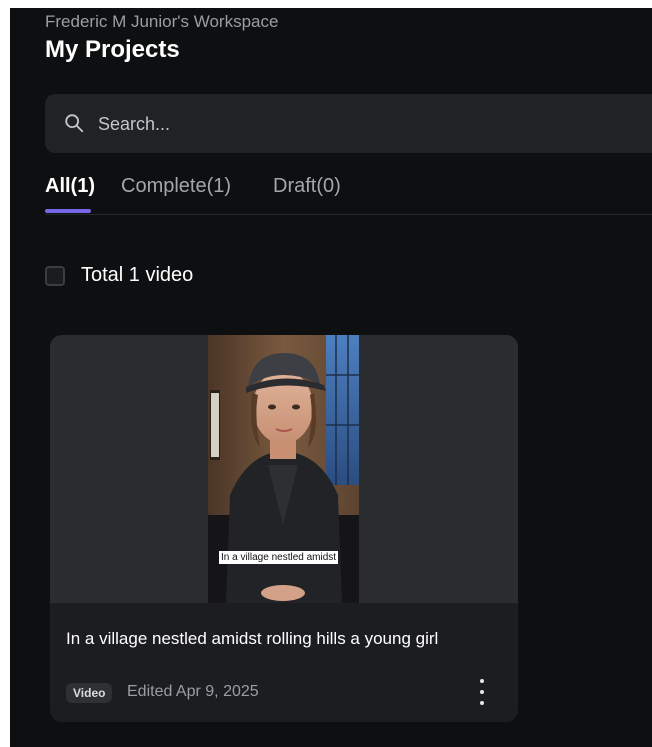 This screenshot has height=747, width=652. Describe the element at coordinates (307, 190) in the screenshot. I see `tab-draft: Draft(0)` at that location.